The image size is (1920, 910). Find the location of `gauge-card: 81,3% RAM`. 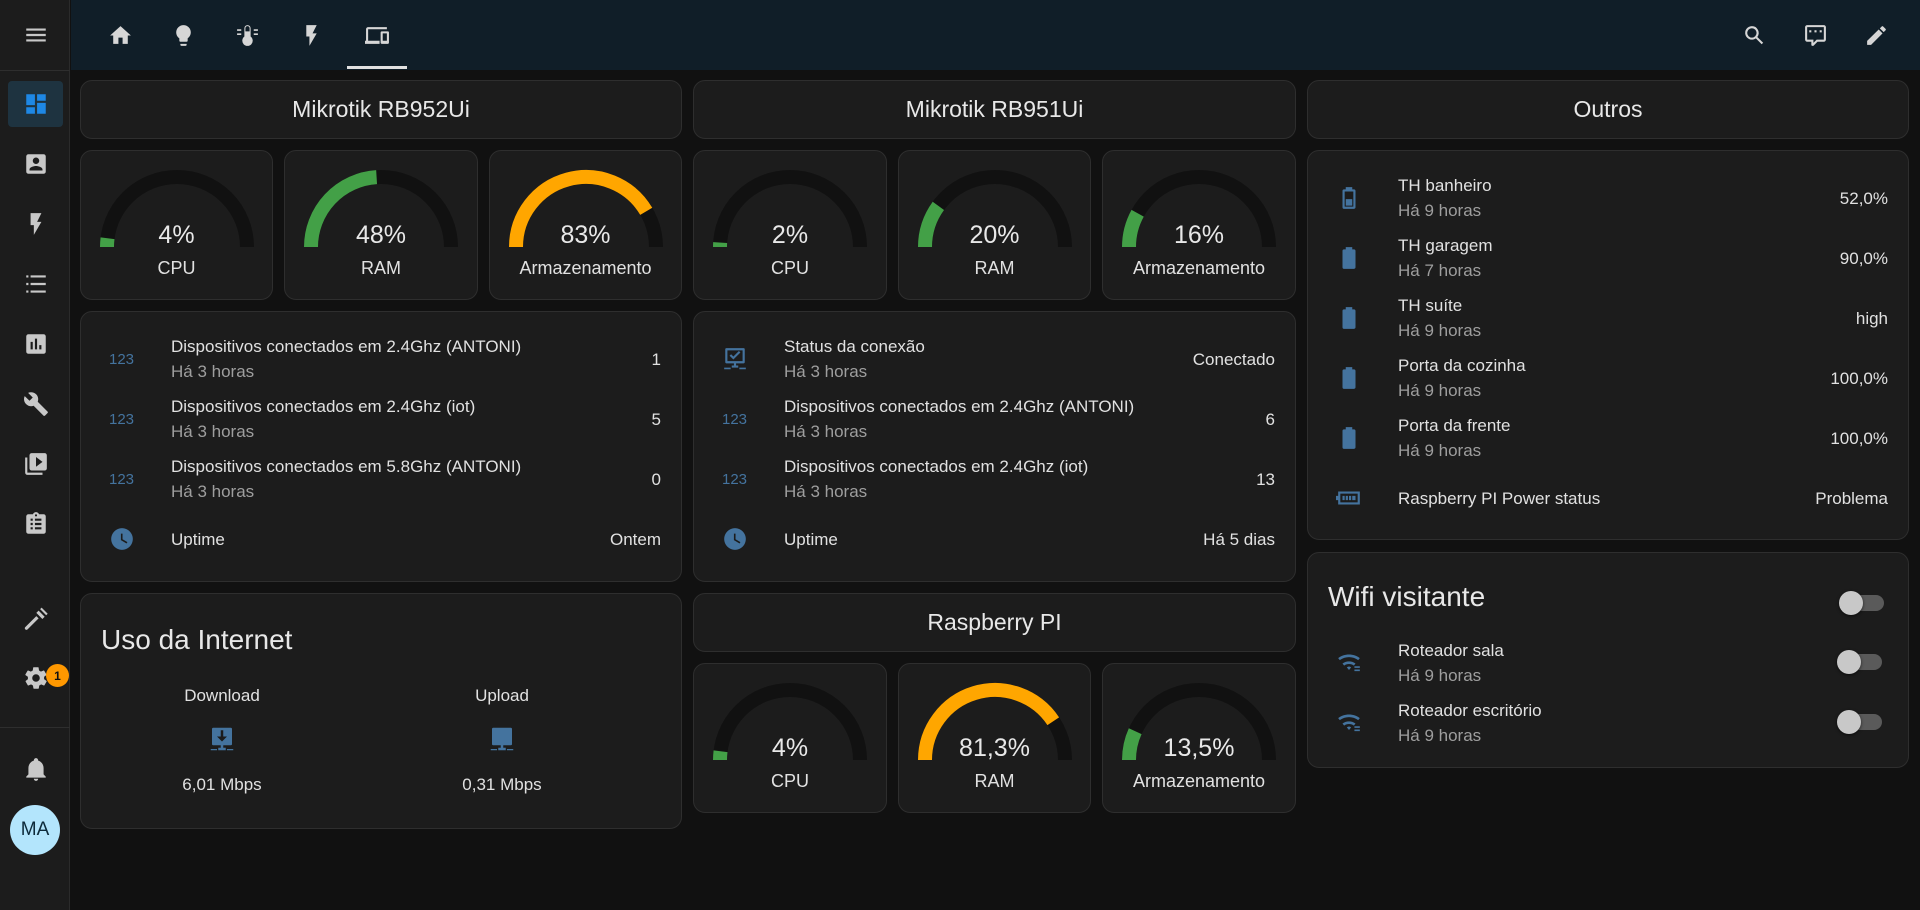

gauge-card: 81,3% RAM is located at coordinates (994, 738).